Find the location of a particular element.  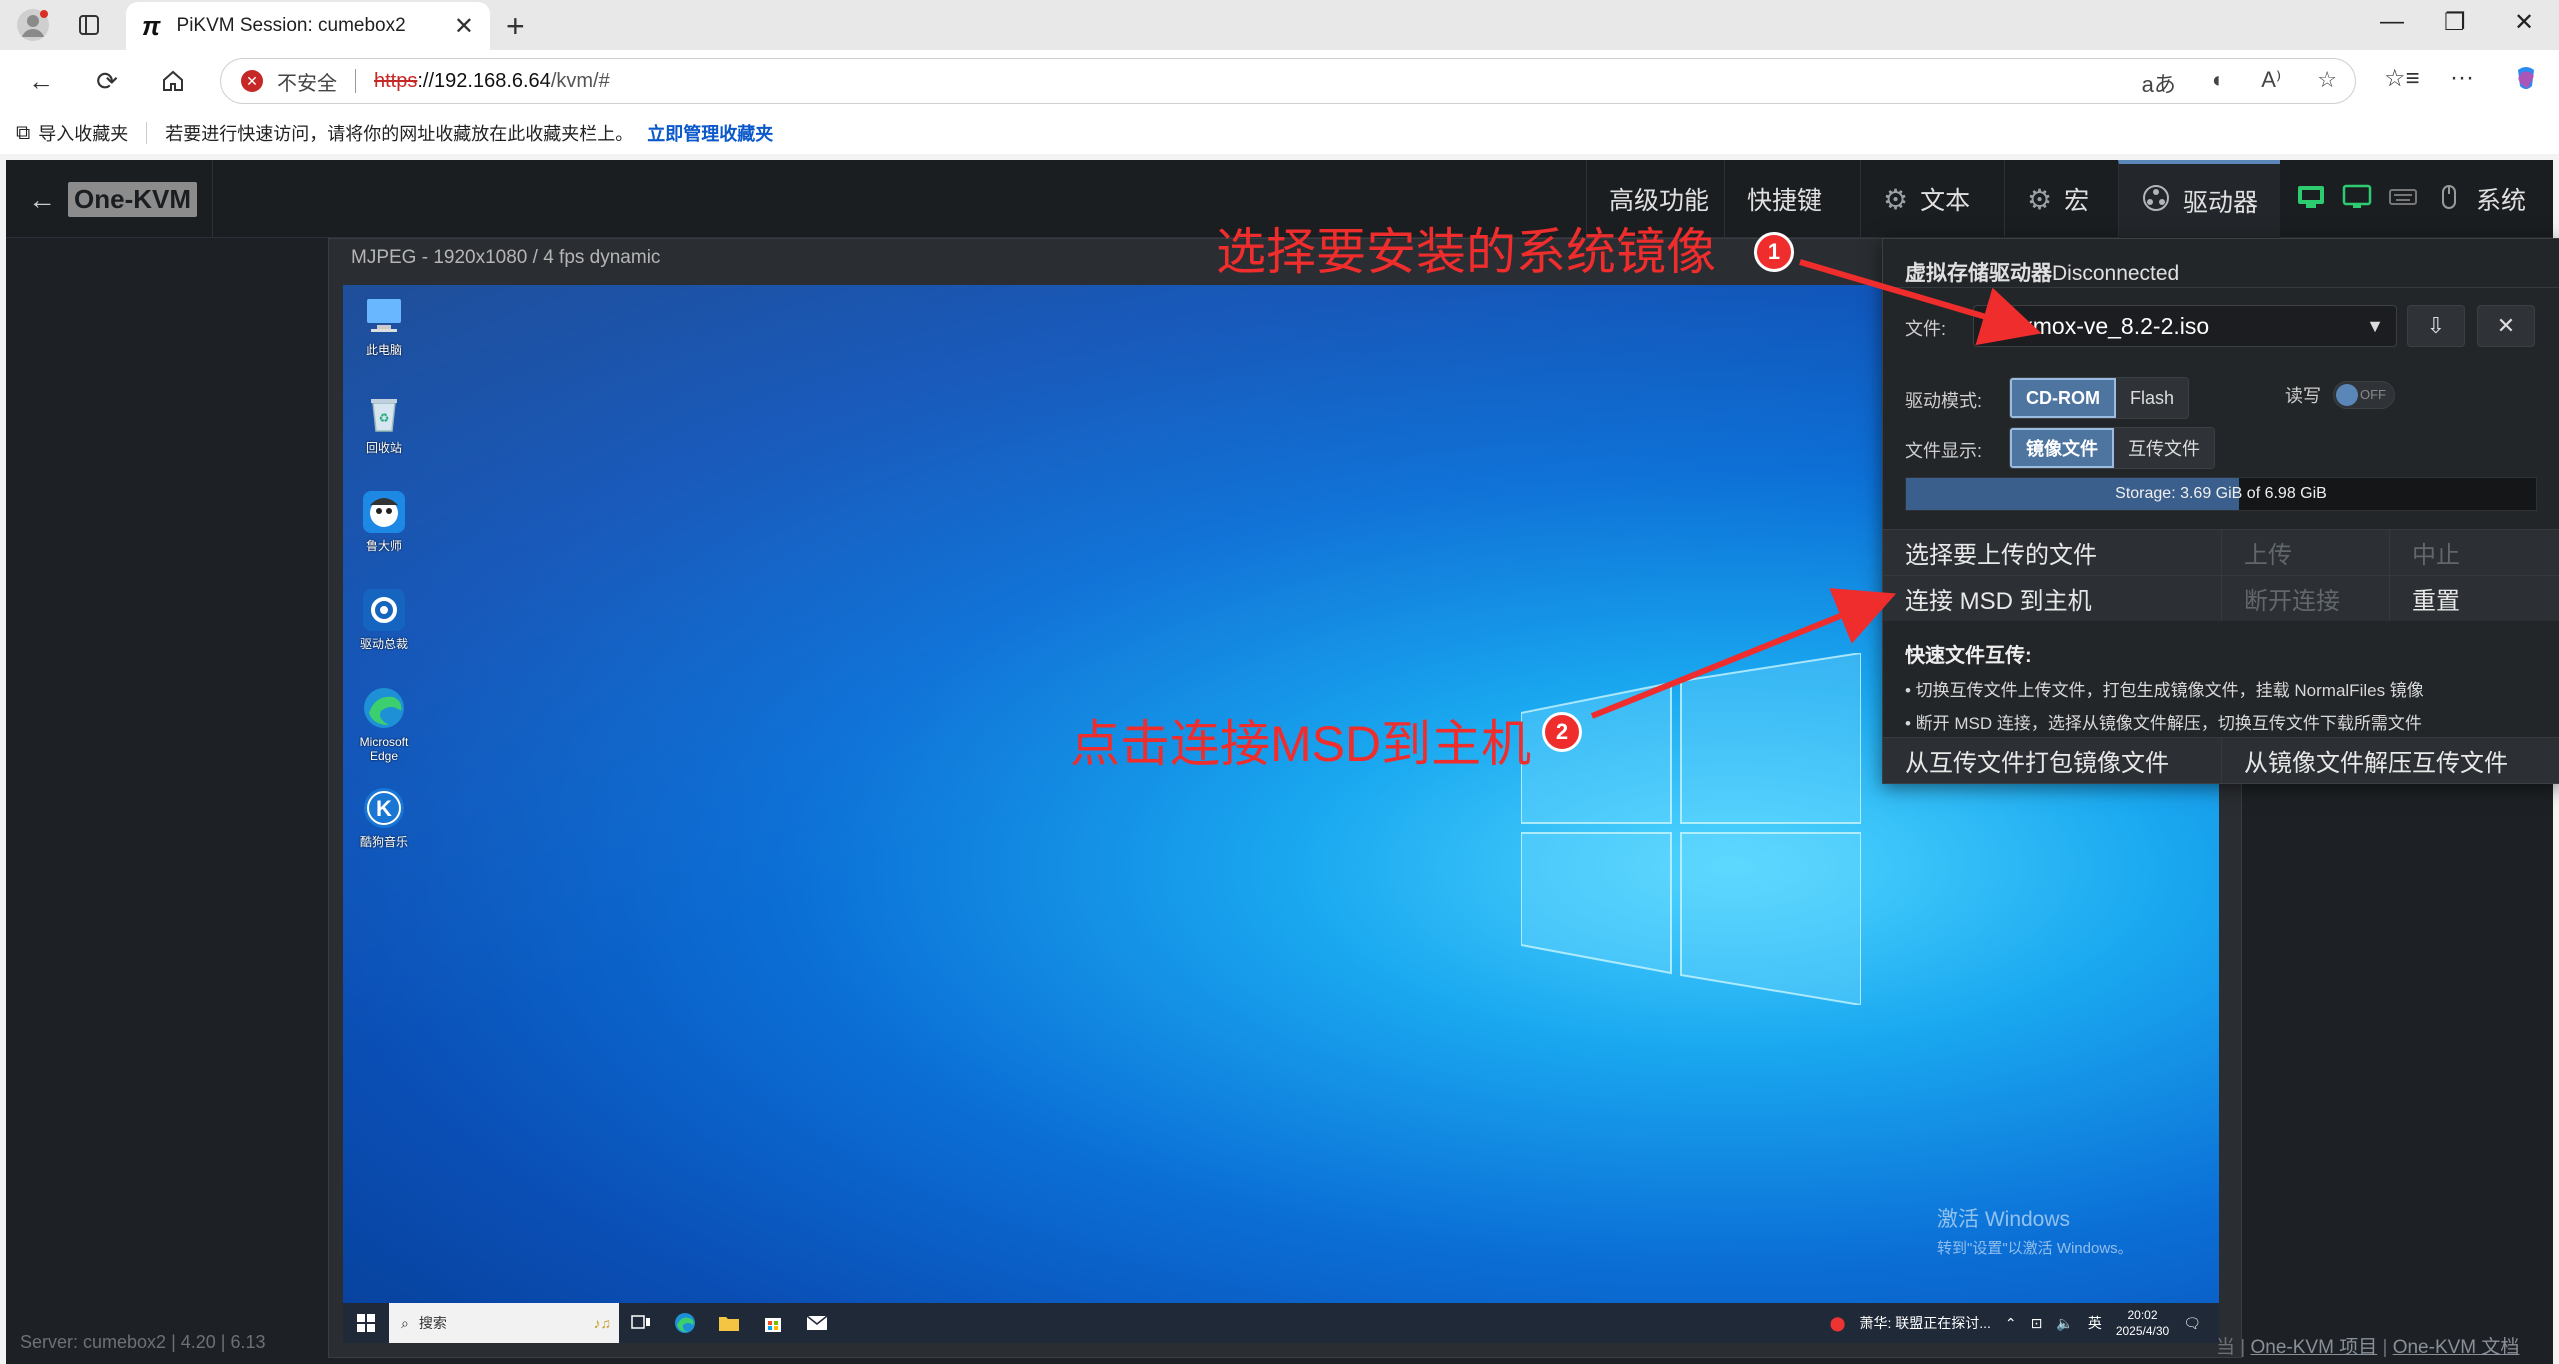

display-transfer-button: 互传文件 is located at coordinates (2164, 448).